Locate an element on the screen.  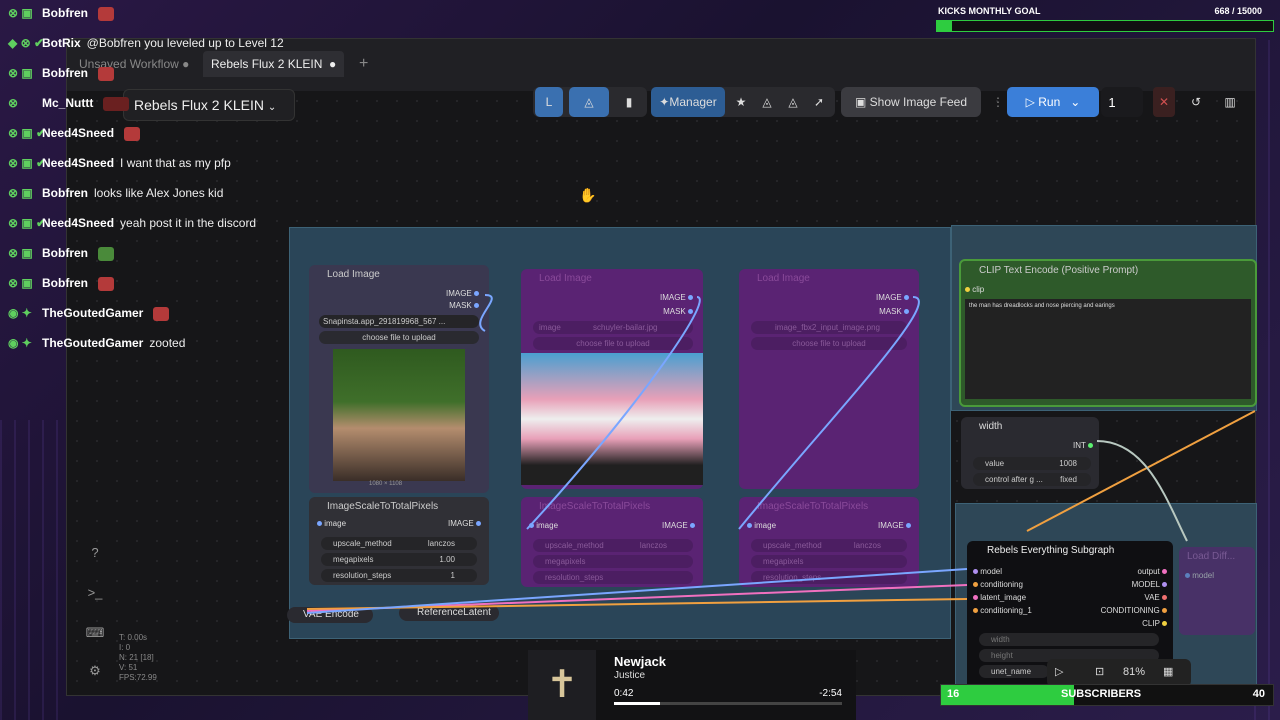
run-text: Run is located at coordinates (1049, 102).